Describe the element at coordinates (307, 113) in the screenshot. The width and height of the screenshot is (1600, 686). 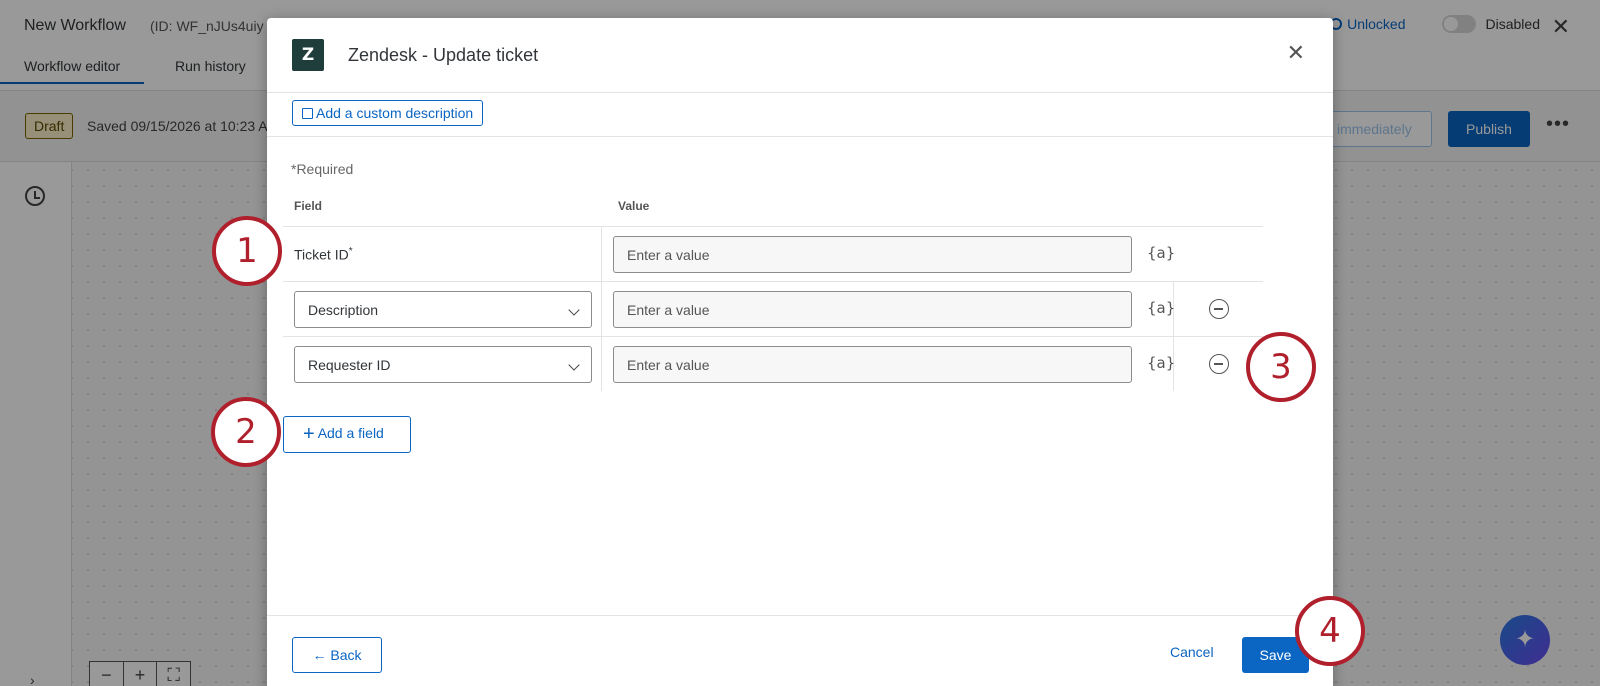
I see `edit-icon` at that location.